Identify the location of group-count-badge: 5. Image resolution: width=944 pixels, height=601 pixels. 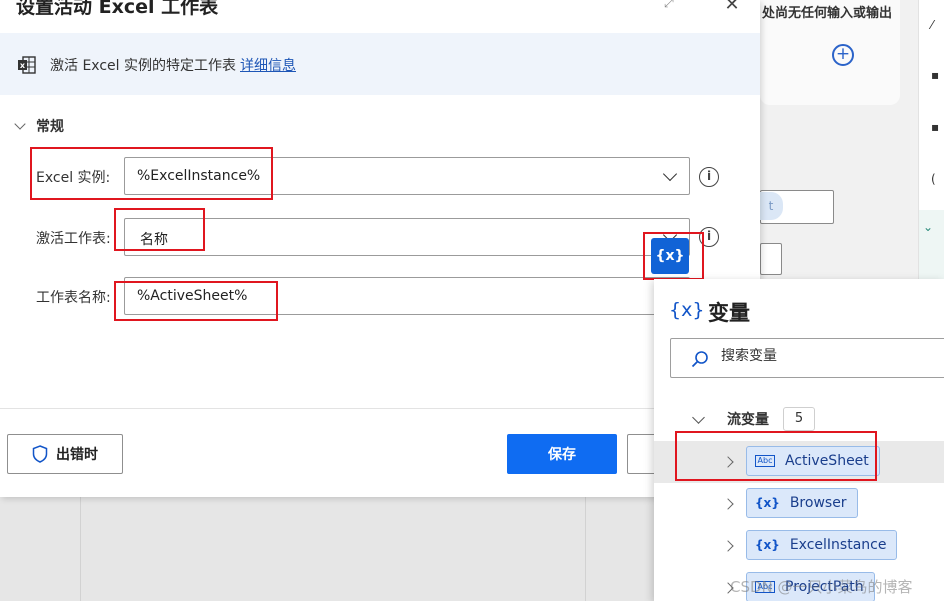
(799, 419).